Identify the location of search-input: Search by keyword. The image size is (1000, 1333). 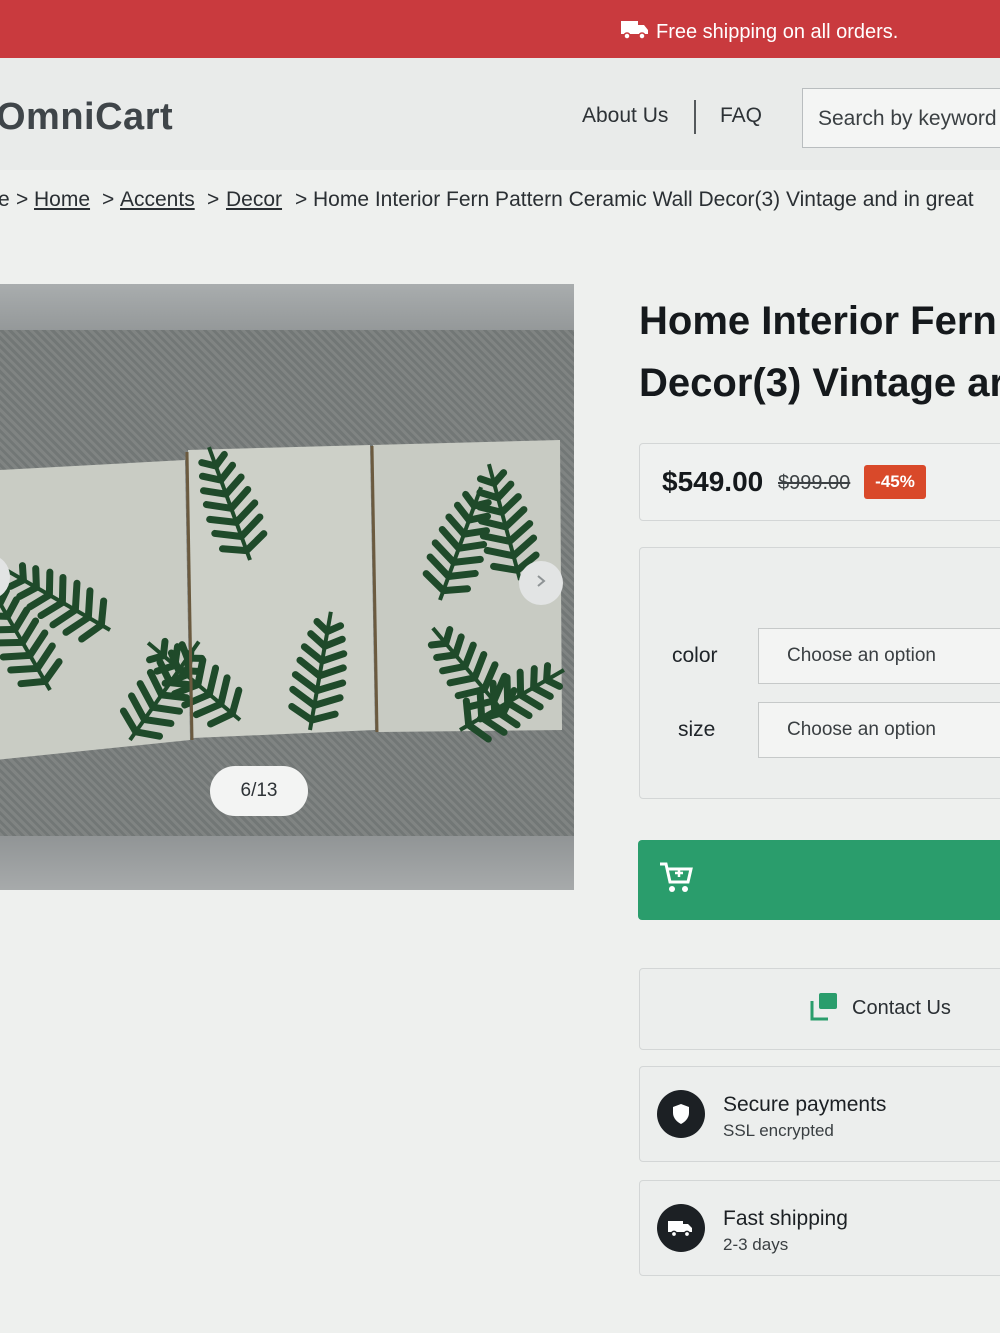
(901, 118).